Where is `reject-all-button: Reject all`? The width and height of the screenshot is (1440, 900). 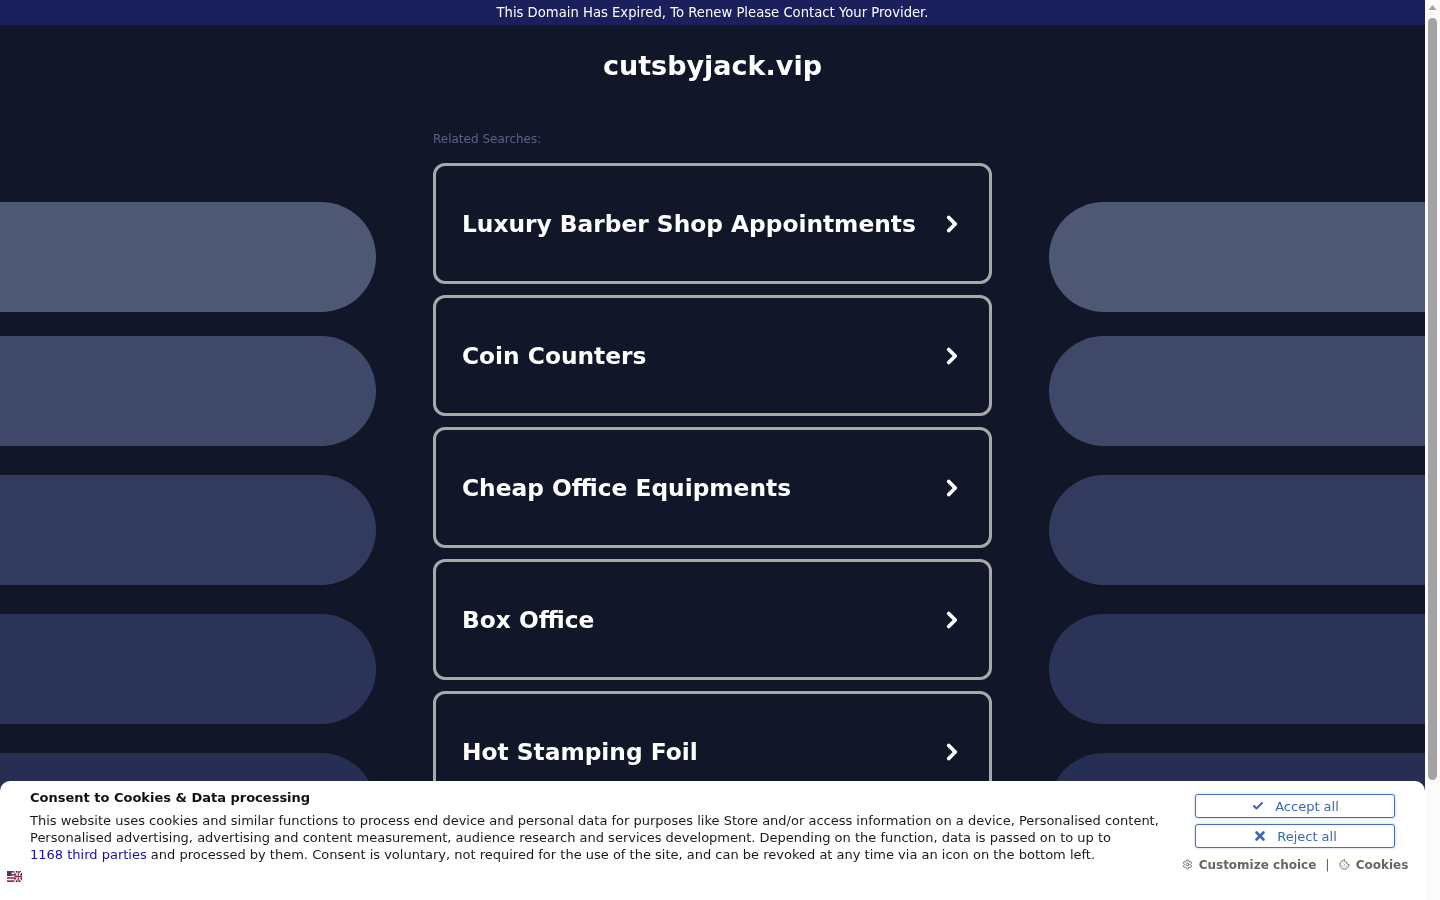 reject-all-button: Reject all is located at coordinates (1295, 836).